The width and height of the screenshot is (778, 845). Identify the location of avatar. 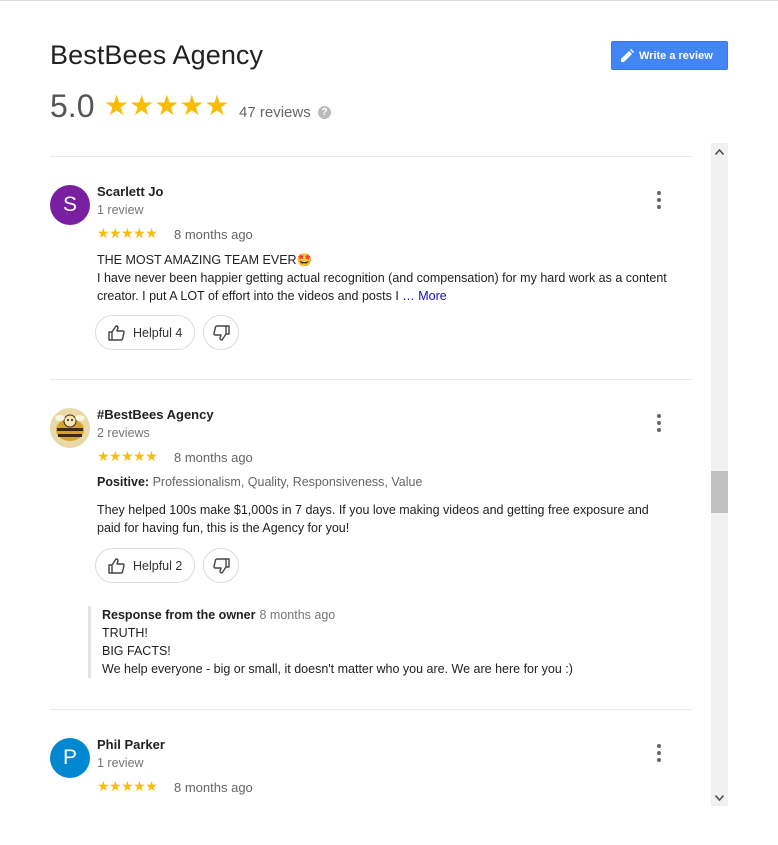
(70, 428).